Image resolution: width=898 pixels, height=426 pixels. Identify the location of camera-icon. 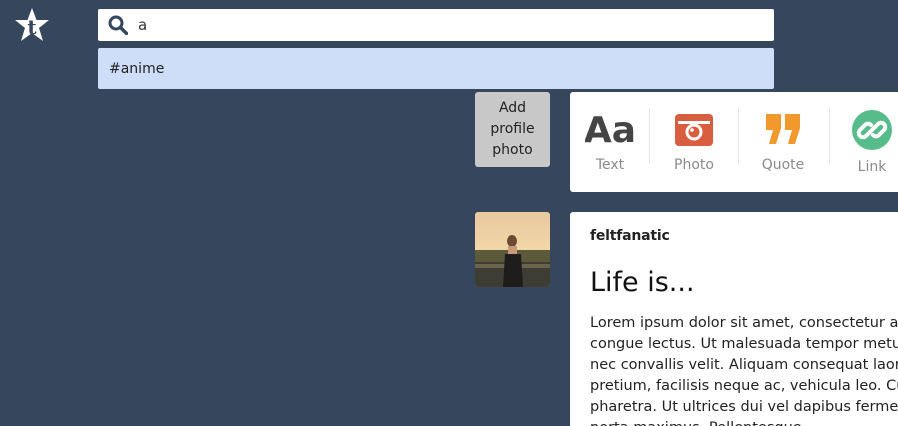
(694, 130).